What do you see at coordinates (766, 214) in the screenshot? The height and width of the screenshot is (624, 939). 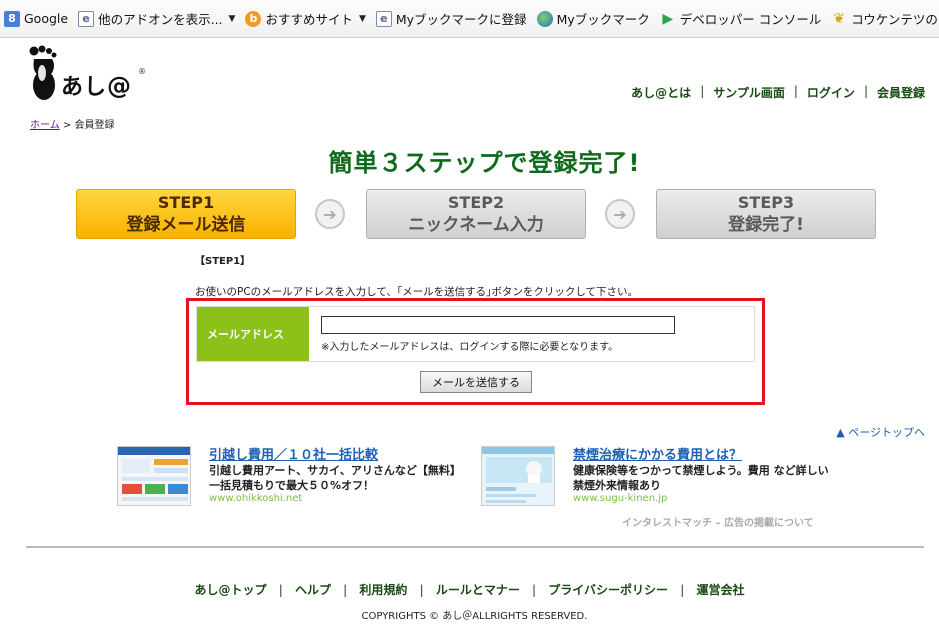 I see `step-3: STEP3 登録完了!` at bounding box center [766, 214].